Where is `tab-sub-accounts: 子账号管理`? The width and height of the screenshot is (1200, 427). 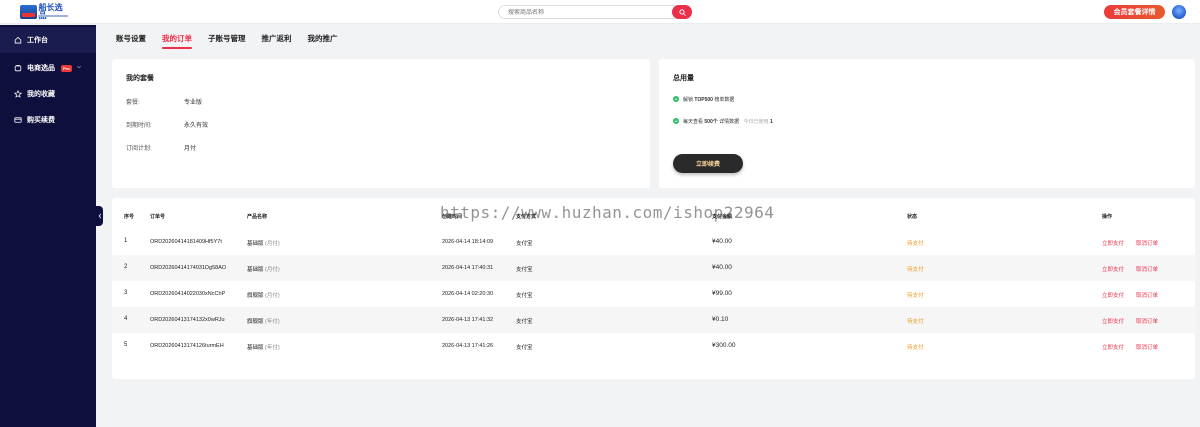 tab-sub-accounts: 子账号管理 is located at coordinates (227, 41).